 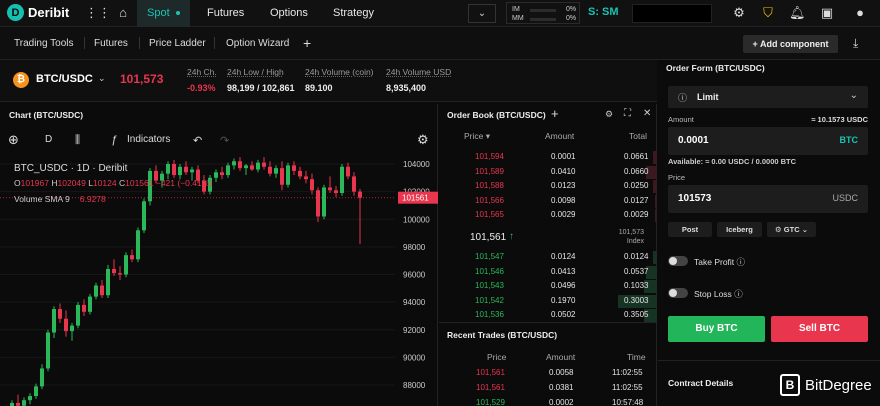 What do you see at coordinates (482, 13) in the screenshot?
I see `account-dropdown-chevron-icon: ⌄` at bounding box center [482, 13].